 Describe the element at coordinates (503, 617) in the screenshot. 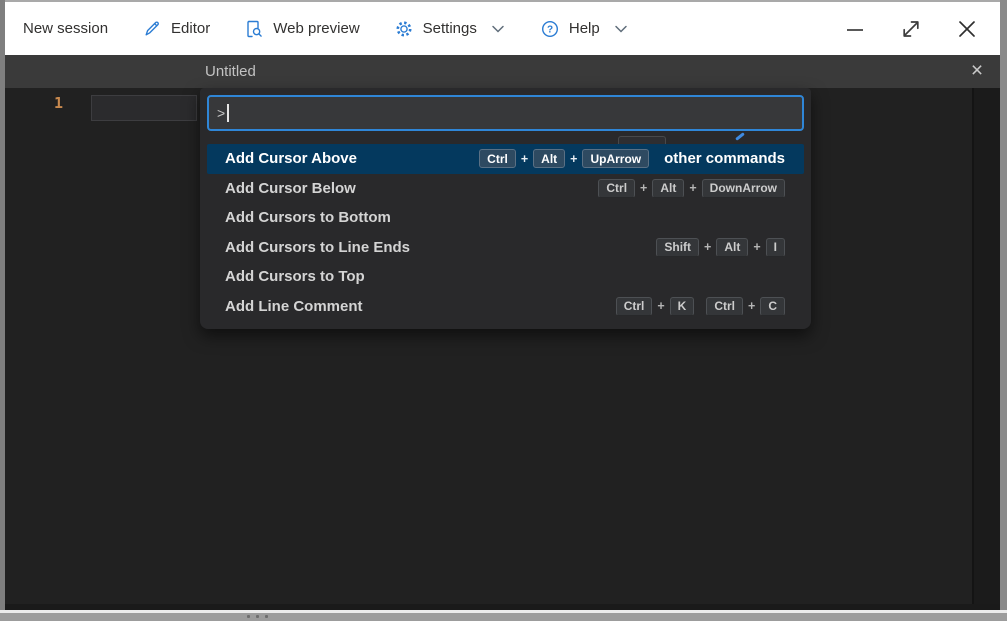

I see `window-resize-bar` at that location.